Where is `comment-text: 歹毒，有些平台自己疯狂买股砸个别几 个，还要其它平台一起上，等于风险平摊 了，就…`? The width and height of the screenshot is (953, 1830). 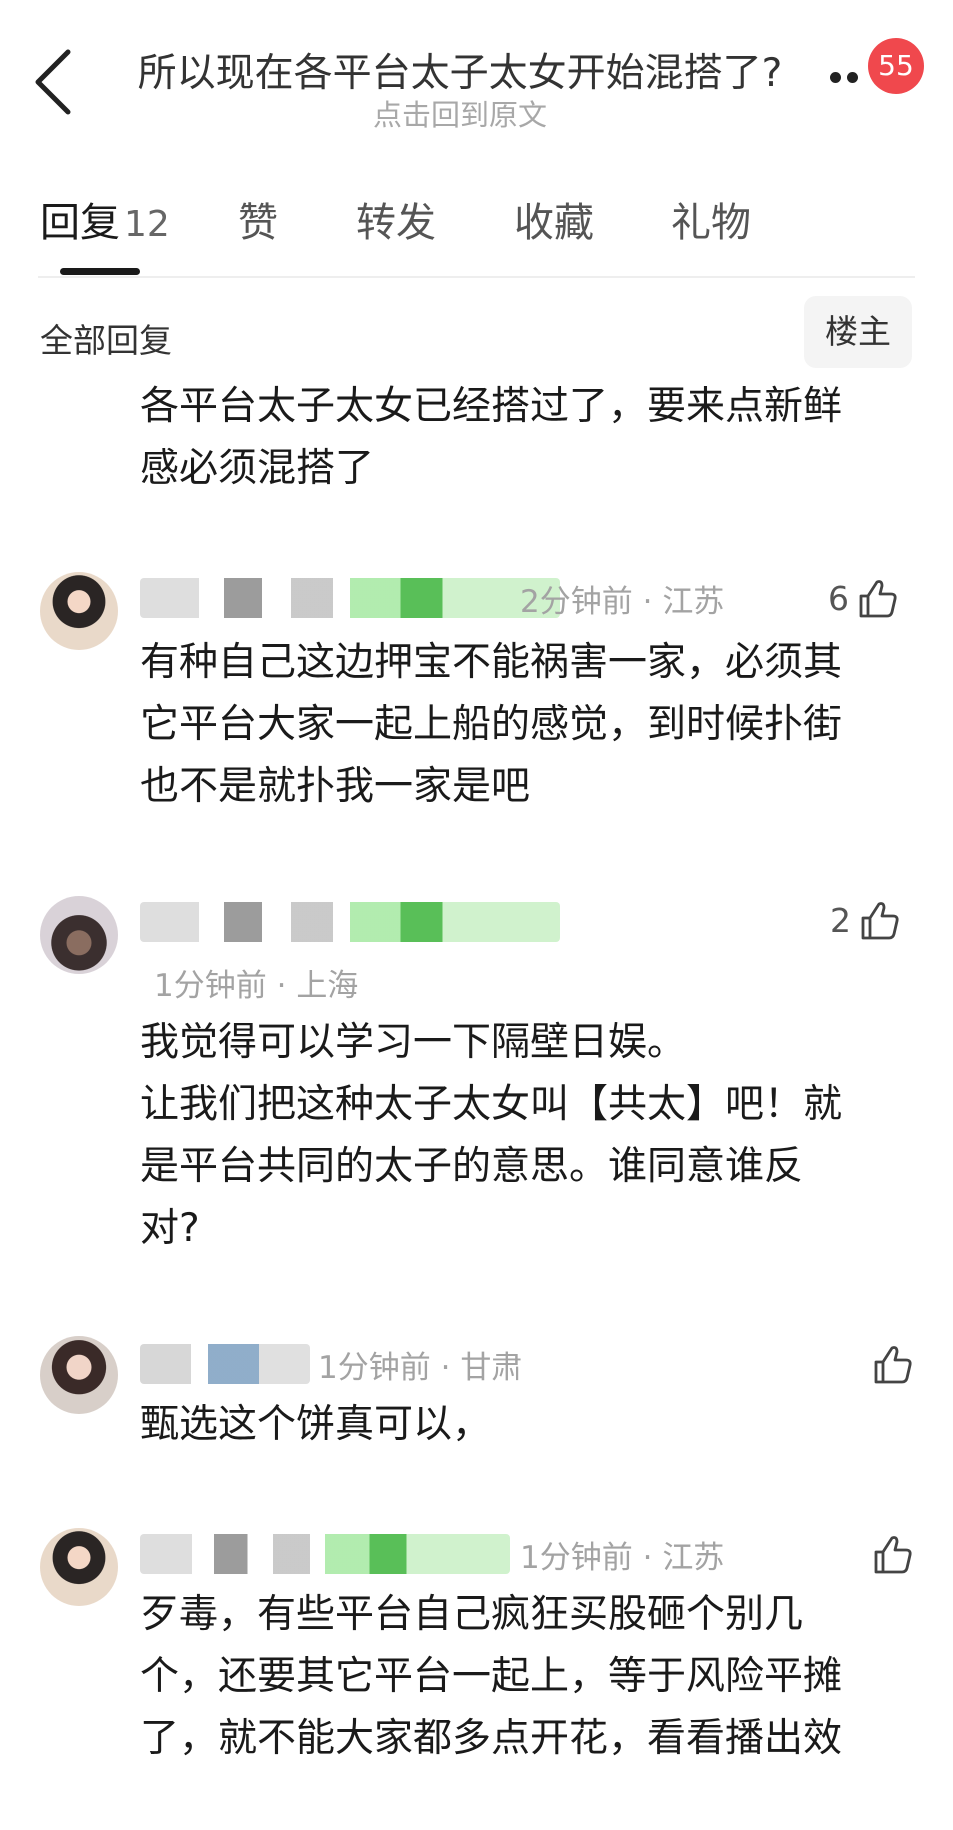
comment-text: 歹毒，有些平台自己疯狂买股砸个别几 个，还要其它平台一起上，等于风险平摊 了，就… is located at coordinates (491, 1676).